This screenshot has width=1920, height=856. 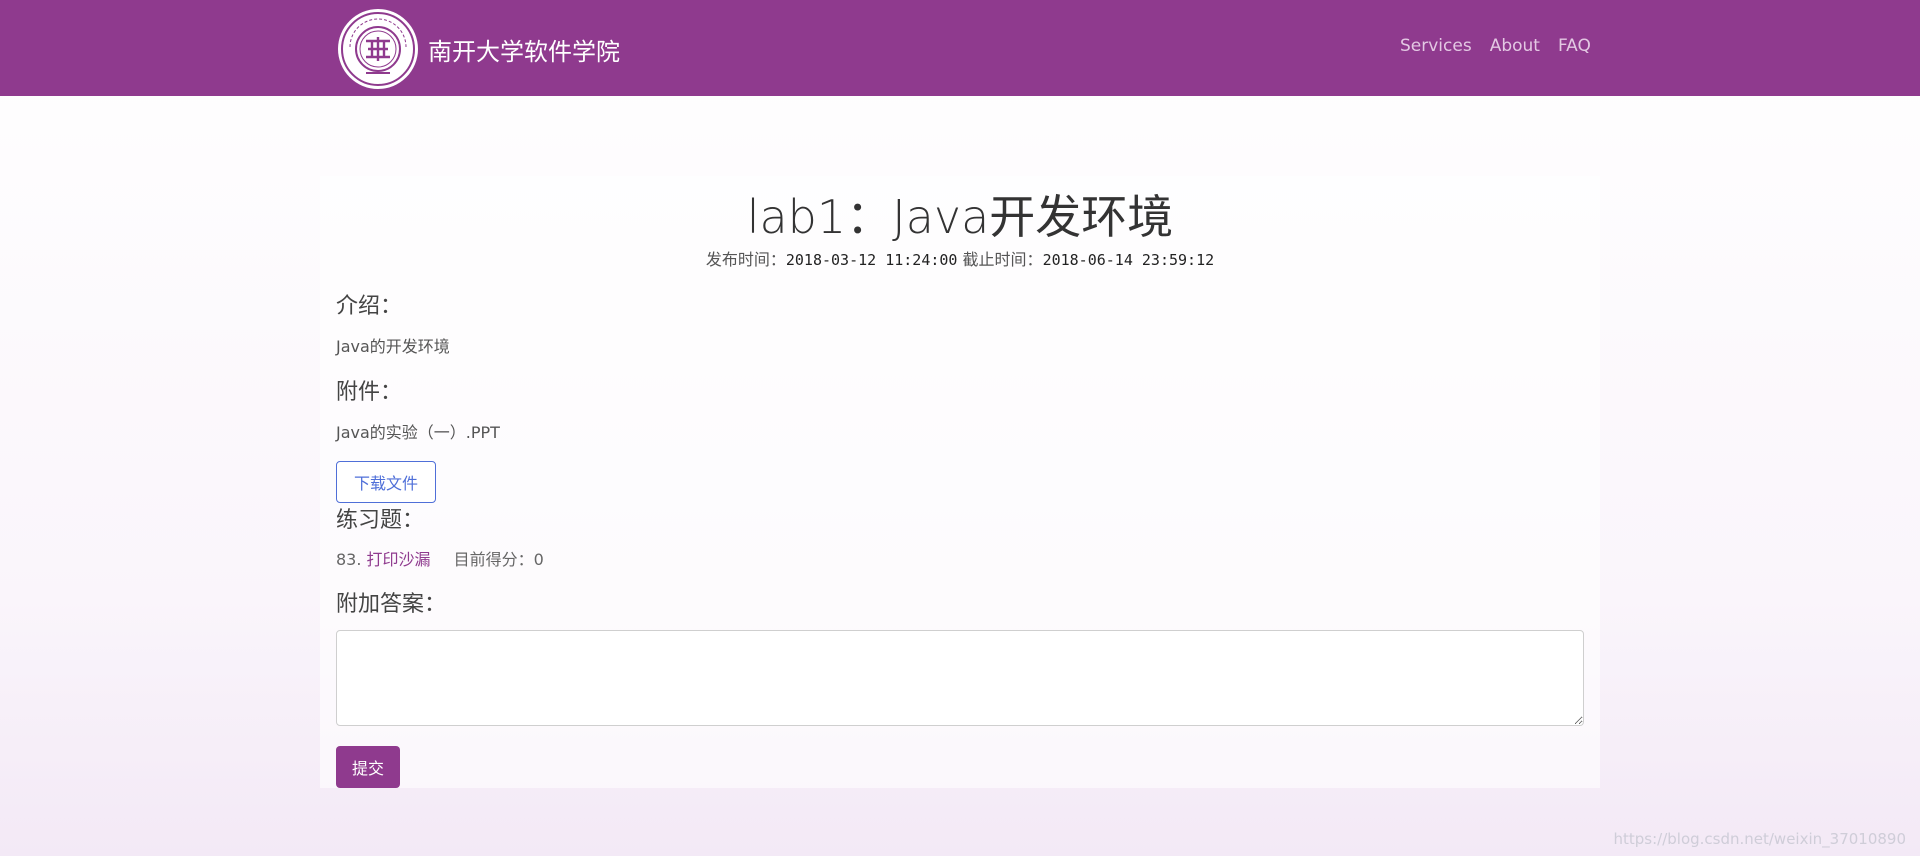 I want to click on main-nav: Services About FAQ, so click(x=1495, y=46).